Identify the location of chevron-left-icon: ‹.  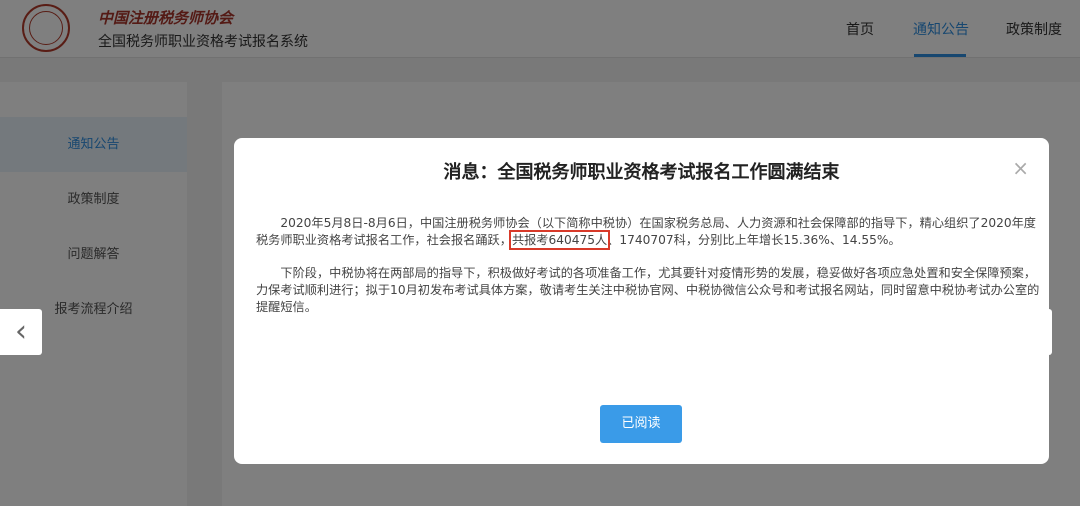
(21, 331).